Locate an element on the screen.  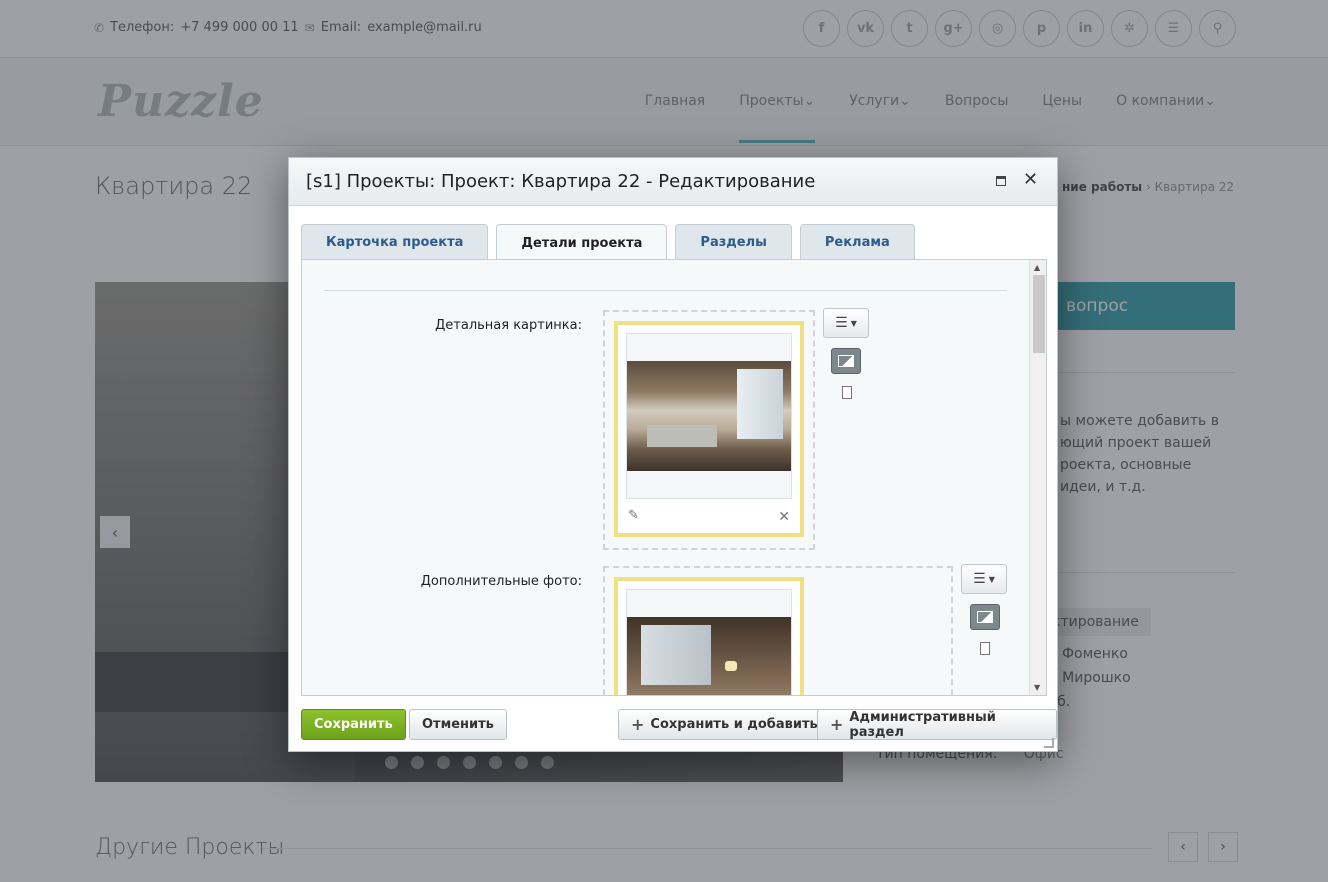
pencil-icon: ✎ is located at coordinates (633, 515).